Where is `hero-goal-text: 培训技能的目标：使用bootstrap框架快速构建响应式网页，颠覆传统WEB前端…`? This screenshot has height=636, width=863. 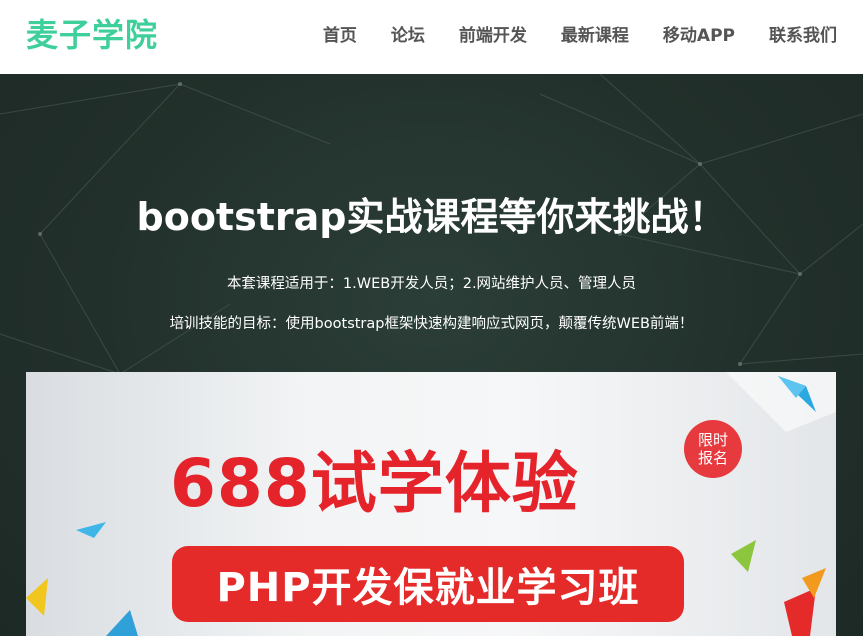
hero-goal-text: 培训技能的目标：使用bootstrap框架快速构建响应式网页，颠覆传统WEB前端… is located at coordinates (431, 324).